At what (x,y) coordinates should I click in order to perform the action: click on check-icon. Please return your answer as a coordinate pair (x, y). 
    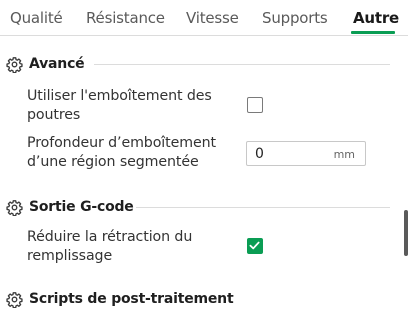
    Looking at the image, I should click on (254, 245).